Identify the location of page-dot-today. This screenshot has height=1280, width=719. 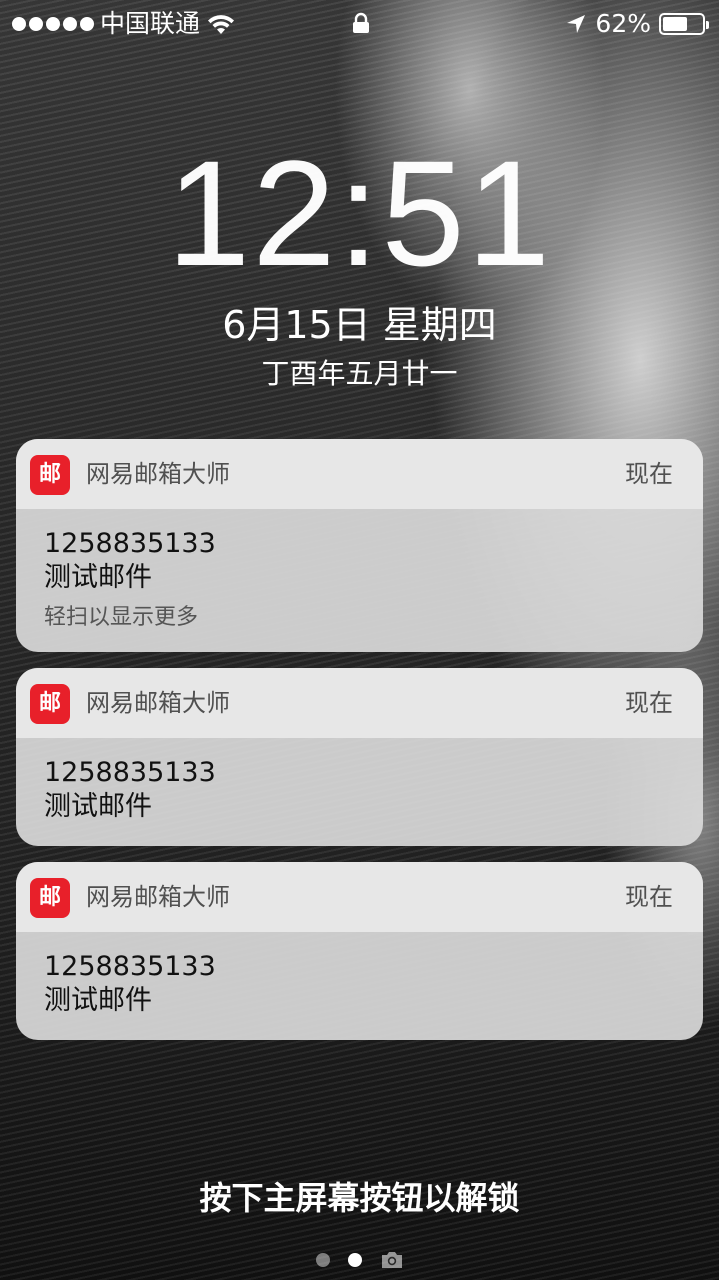
(322, 1260).